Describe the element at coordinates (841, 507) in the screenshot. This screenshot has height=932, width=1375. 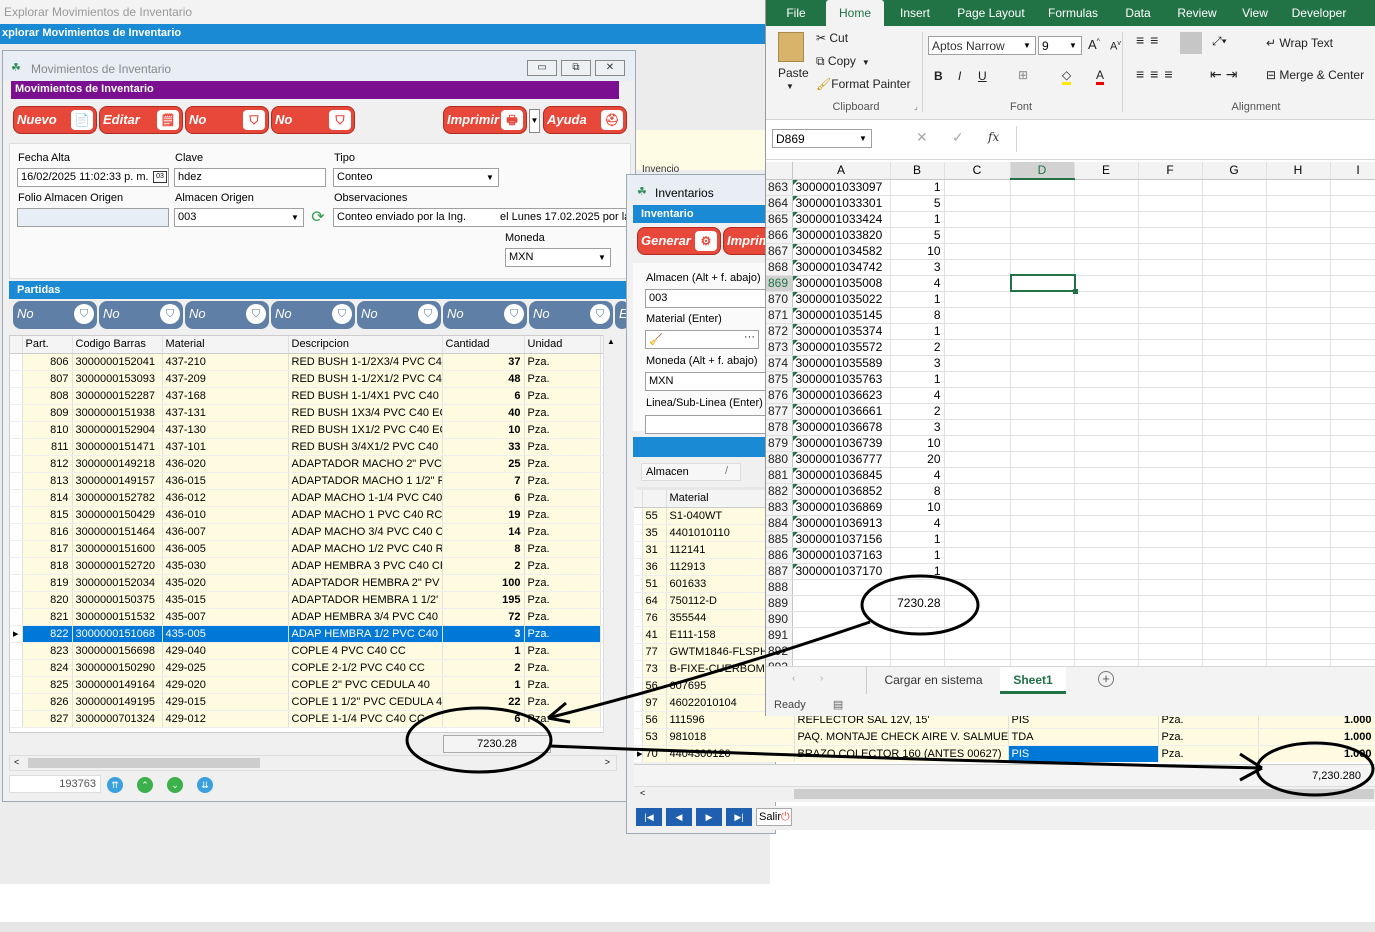
I see `cell-a: 3000001036869` at that location.